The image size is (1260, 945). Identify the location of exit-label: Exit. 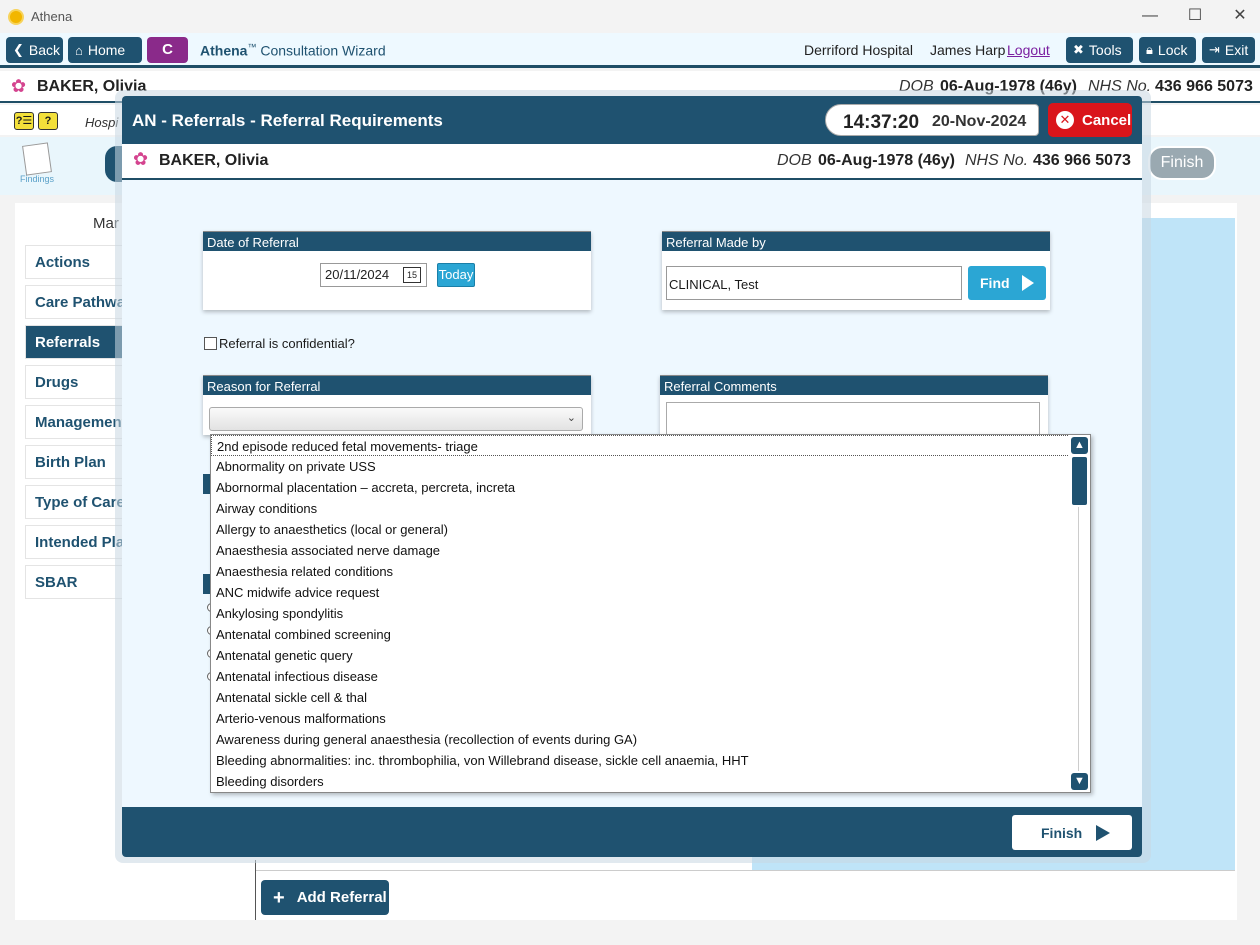
(1236, 50).